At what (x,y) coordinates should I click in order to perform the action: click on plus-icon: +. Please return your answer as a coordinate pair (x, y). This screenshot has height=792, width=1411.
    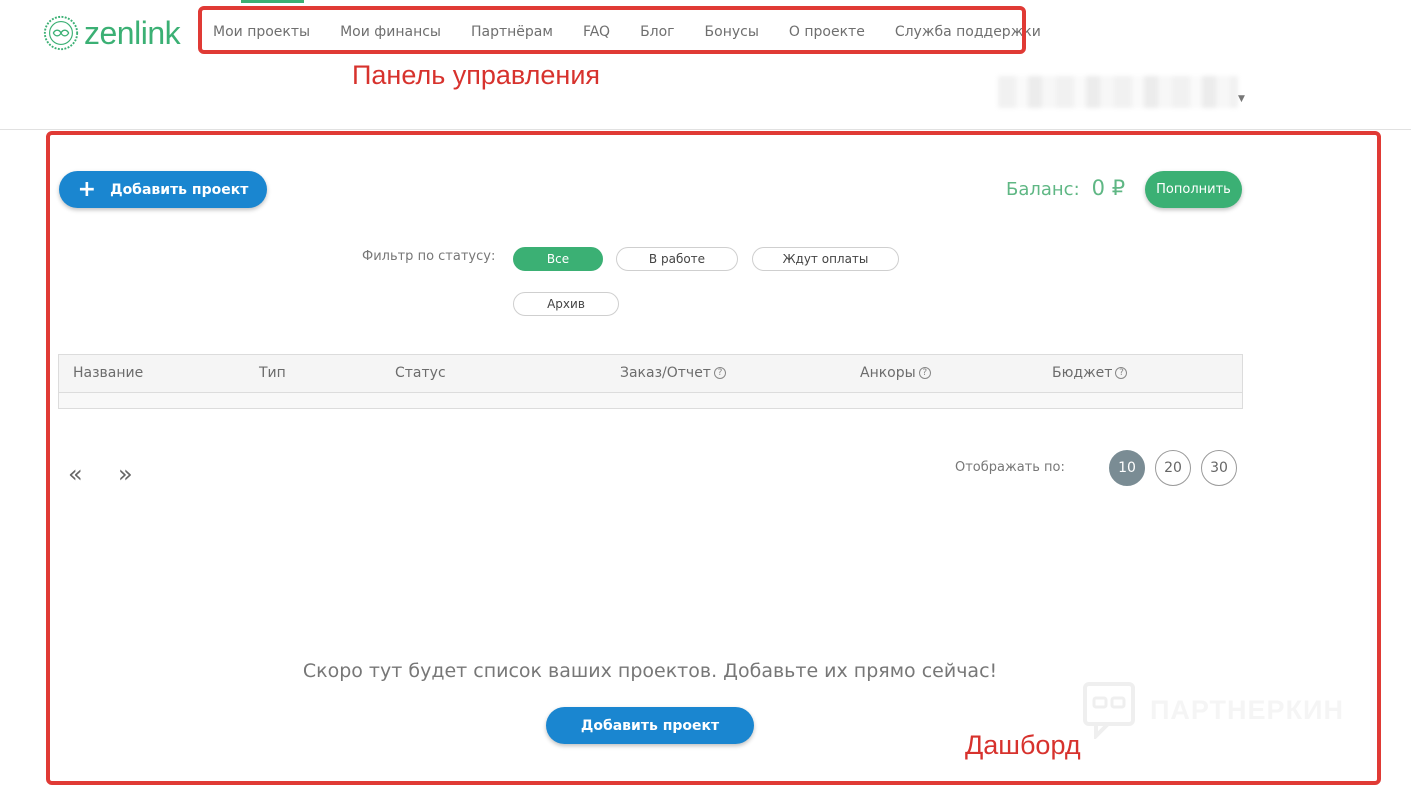
    Looking at the image, I should click on (87, 189).